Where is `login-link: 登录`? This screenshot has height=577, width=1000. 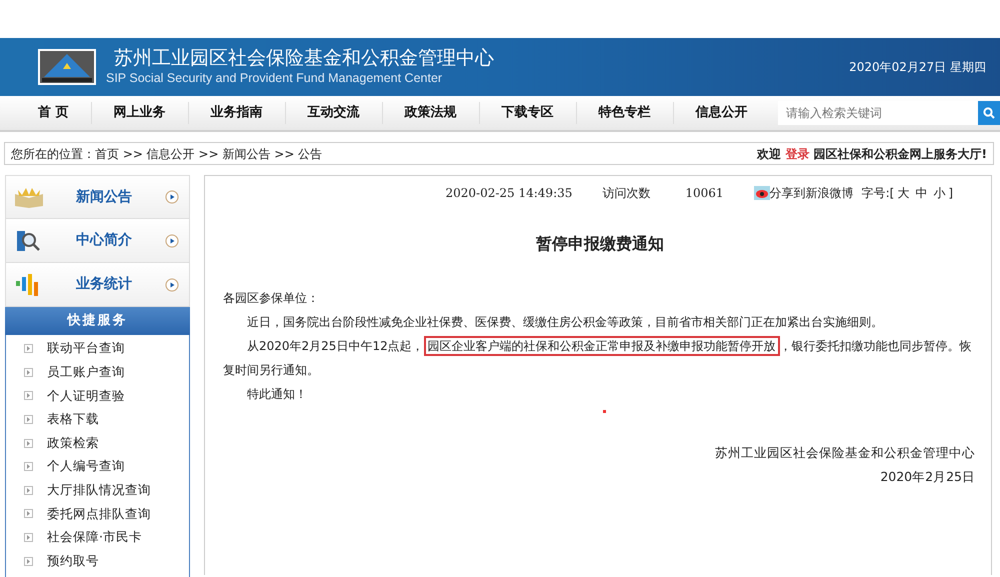
login-link: 登录 is located at coordinates (797, 153).